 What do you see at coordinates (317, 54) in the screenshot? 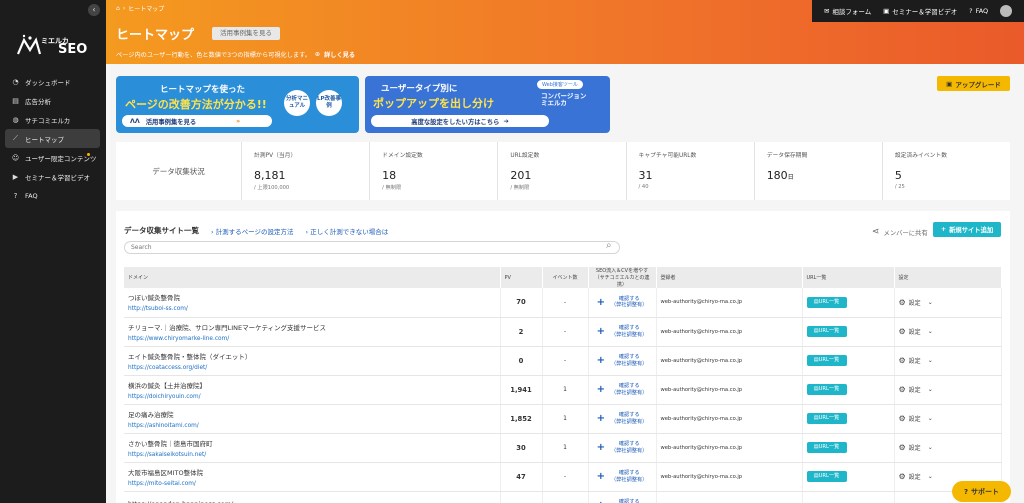
I see `info-icon: ⊕` at bounding box center [317, 54].